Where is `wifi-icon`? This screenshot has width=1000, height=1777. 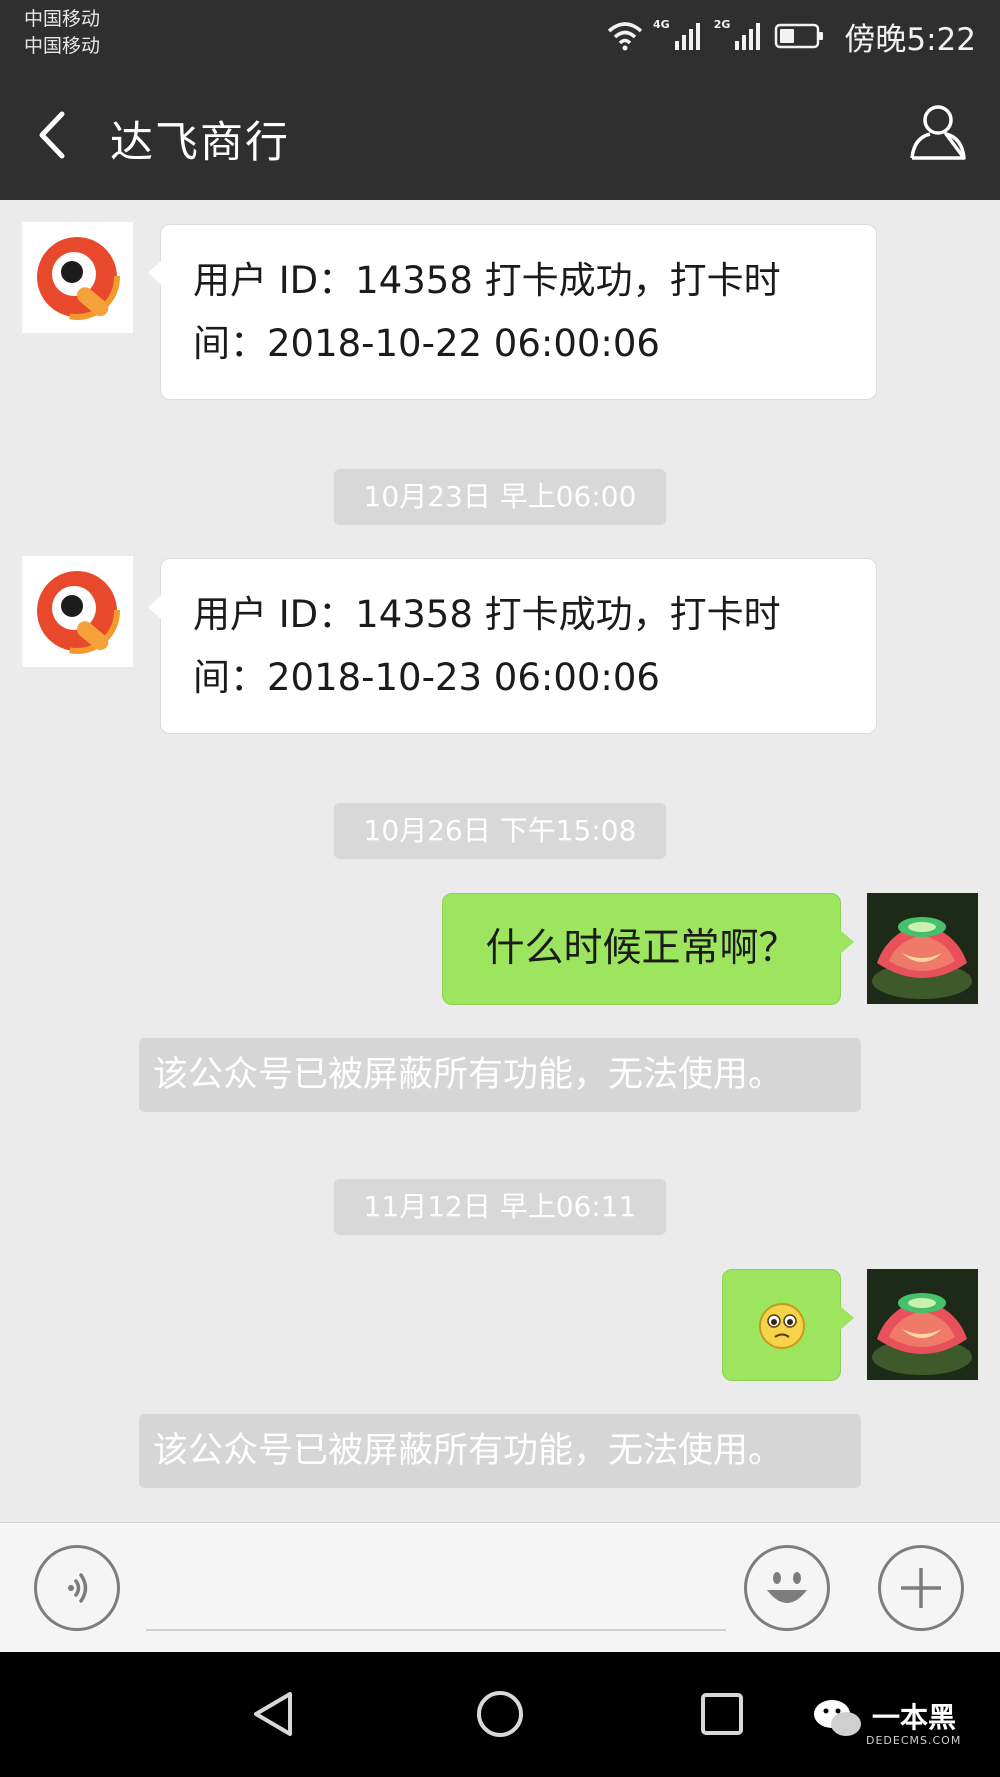 wifi-icon is located at coordinates (625, 36).